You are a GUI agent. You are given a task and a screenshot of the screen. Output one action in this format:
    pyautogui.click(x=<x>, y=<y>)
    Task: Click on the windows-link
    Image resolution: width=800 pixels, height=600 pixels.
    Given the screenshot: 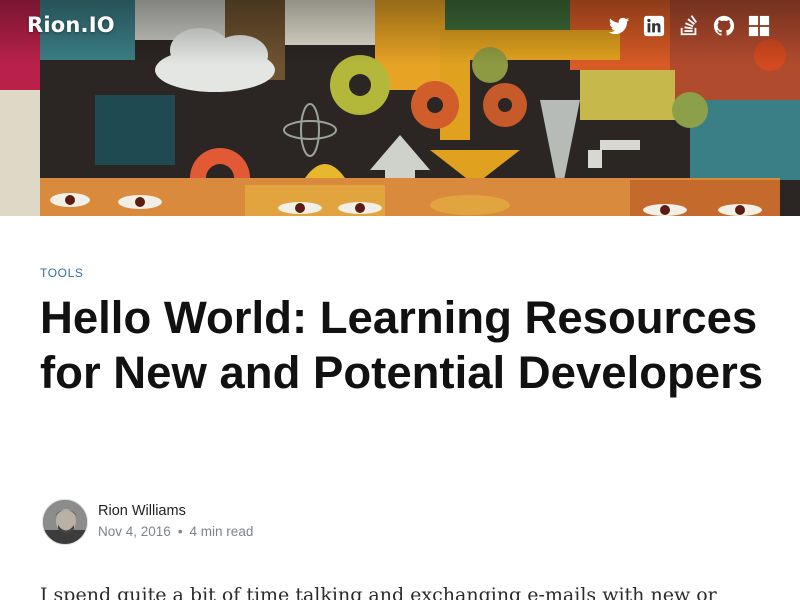 What is the action you would take?
    pyautogui.click(x=758, y=25)
    